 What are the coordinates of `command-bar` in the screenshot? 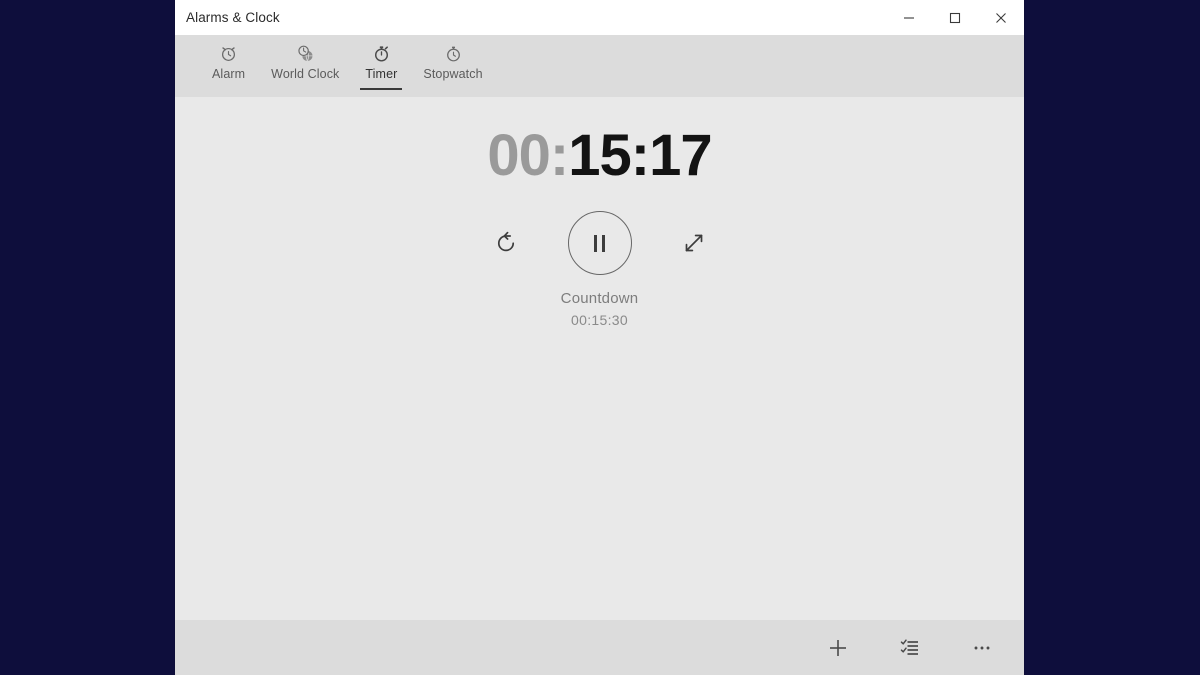 It's located at (599, 647).